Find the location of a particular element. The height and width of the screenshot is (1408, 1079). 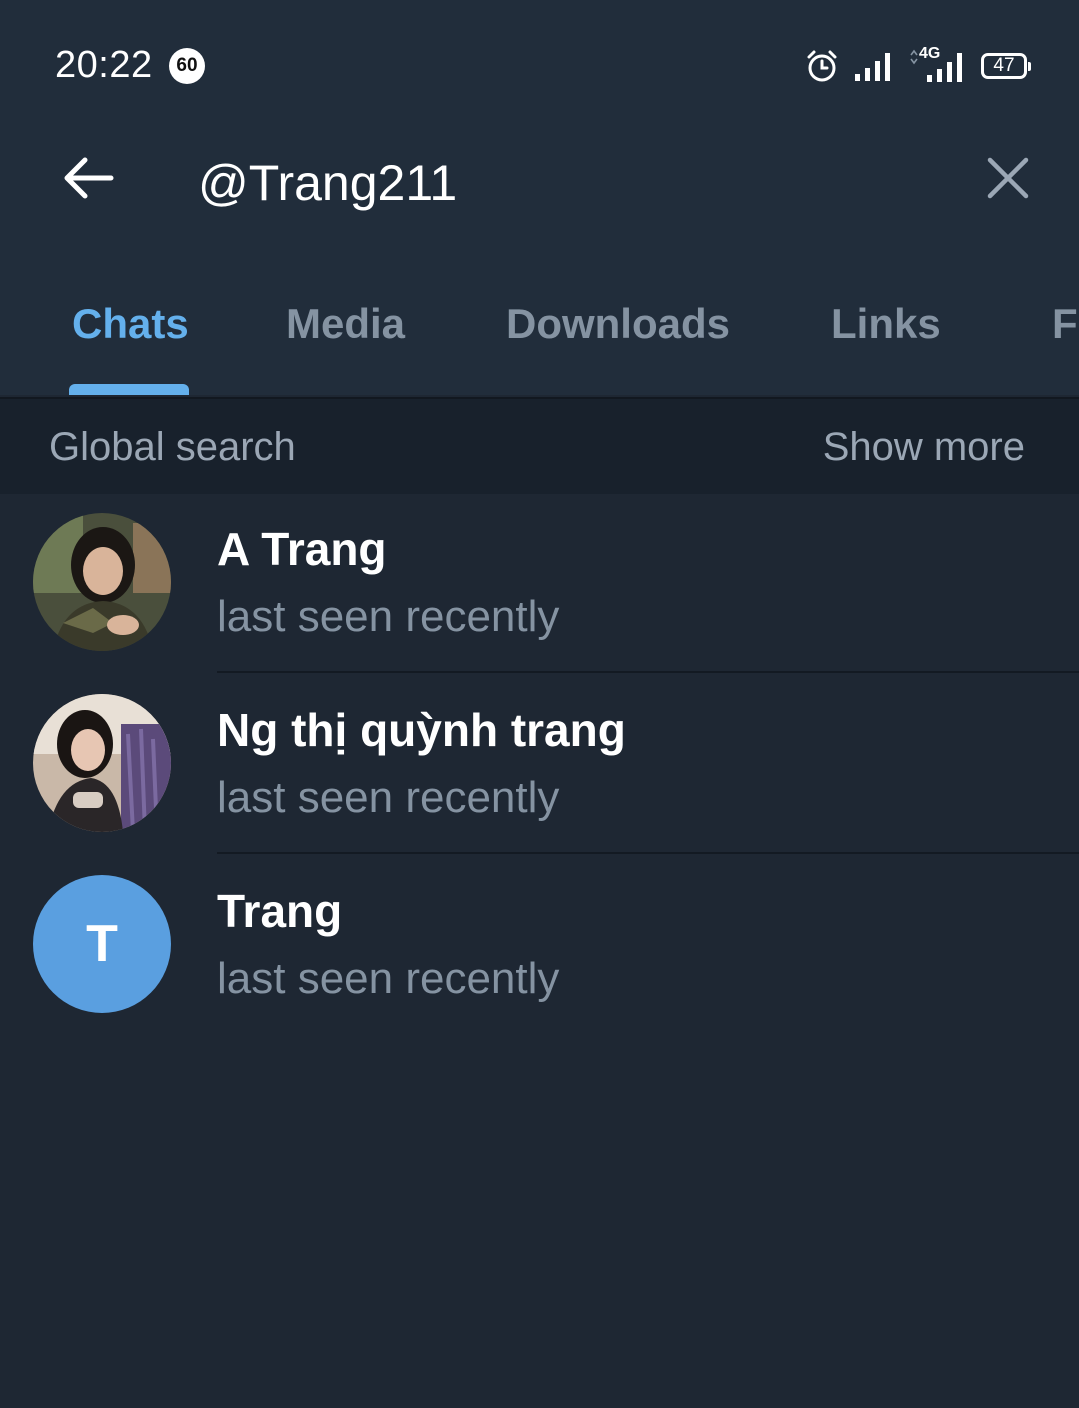

back-button is located at coordinates (87, 180).